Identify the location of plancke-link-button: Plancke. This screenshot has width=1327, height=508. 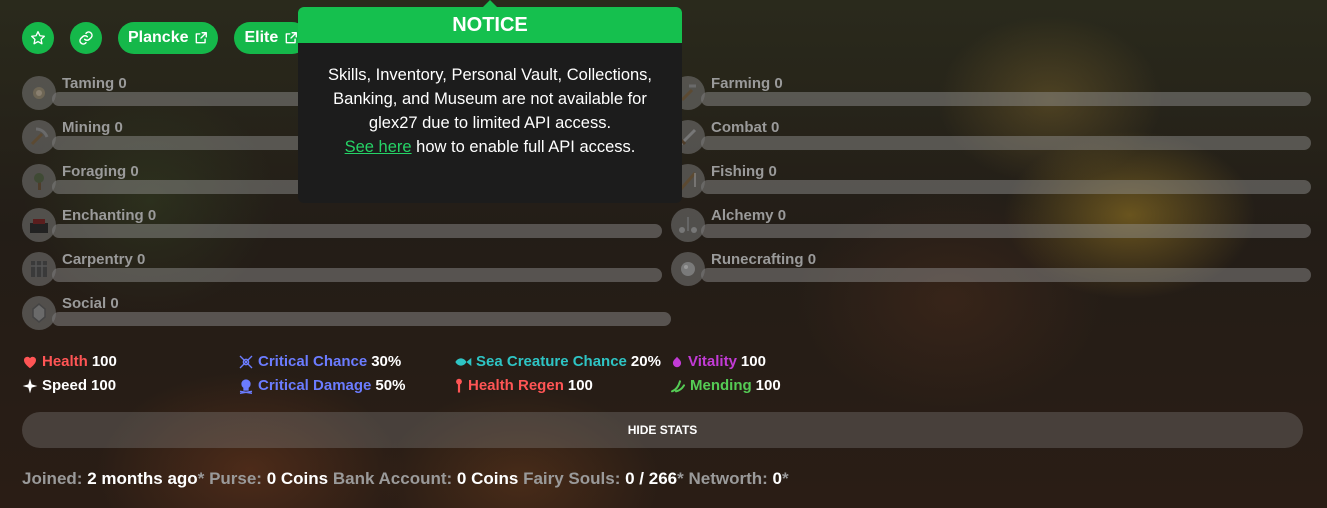
(168, 38).